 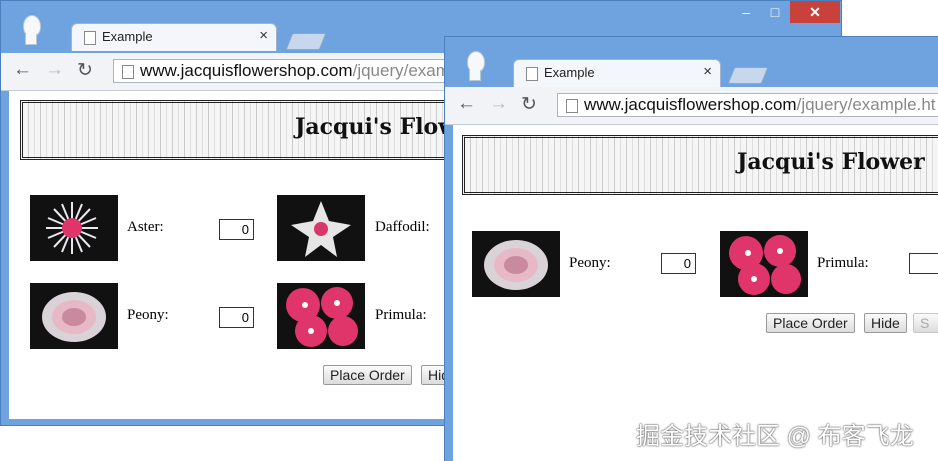 What do you see at coordinates (885, 323) in the screenshot?
I see `hide-button: Hide` at bounding box center [885, 323].